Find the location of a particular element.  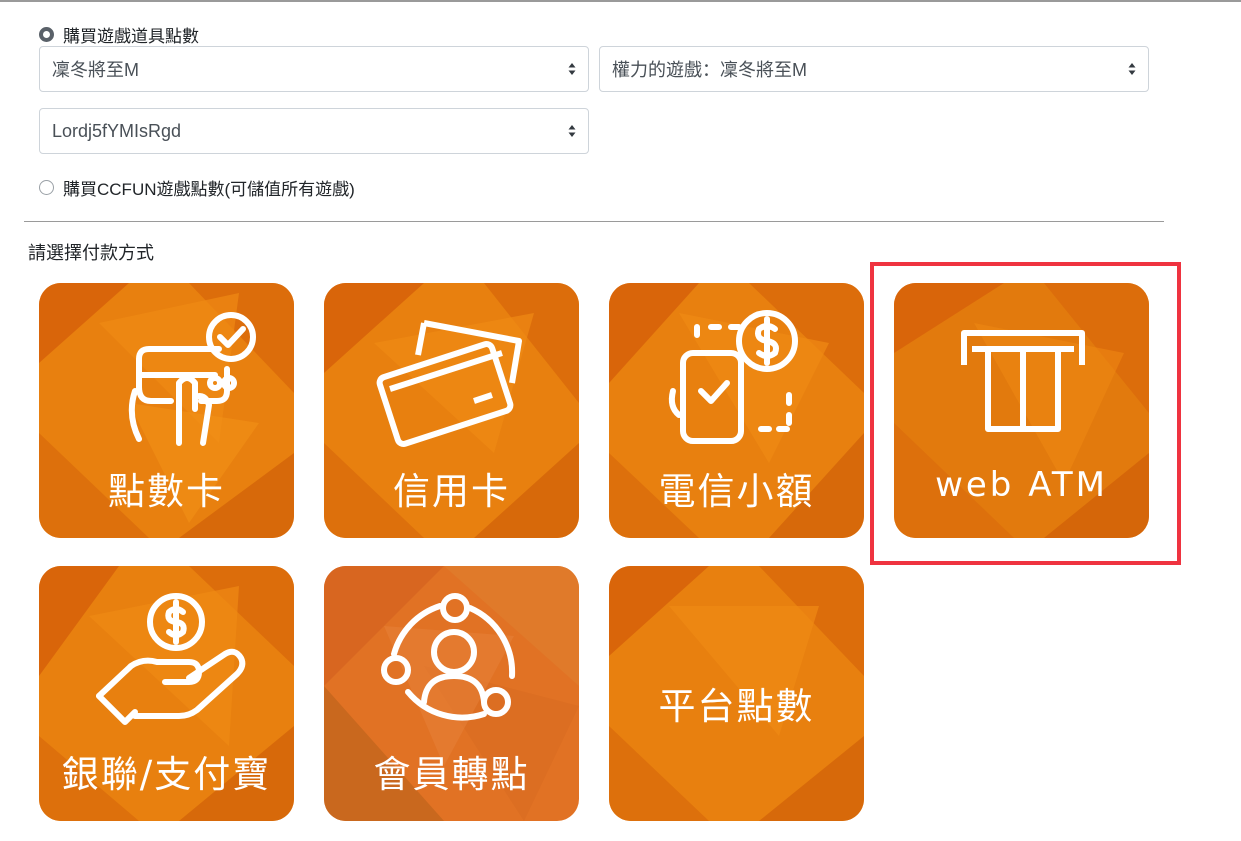

character-select: Lordj5fYMIsRgd is located at coordinates (314, 131).